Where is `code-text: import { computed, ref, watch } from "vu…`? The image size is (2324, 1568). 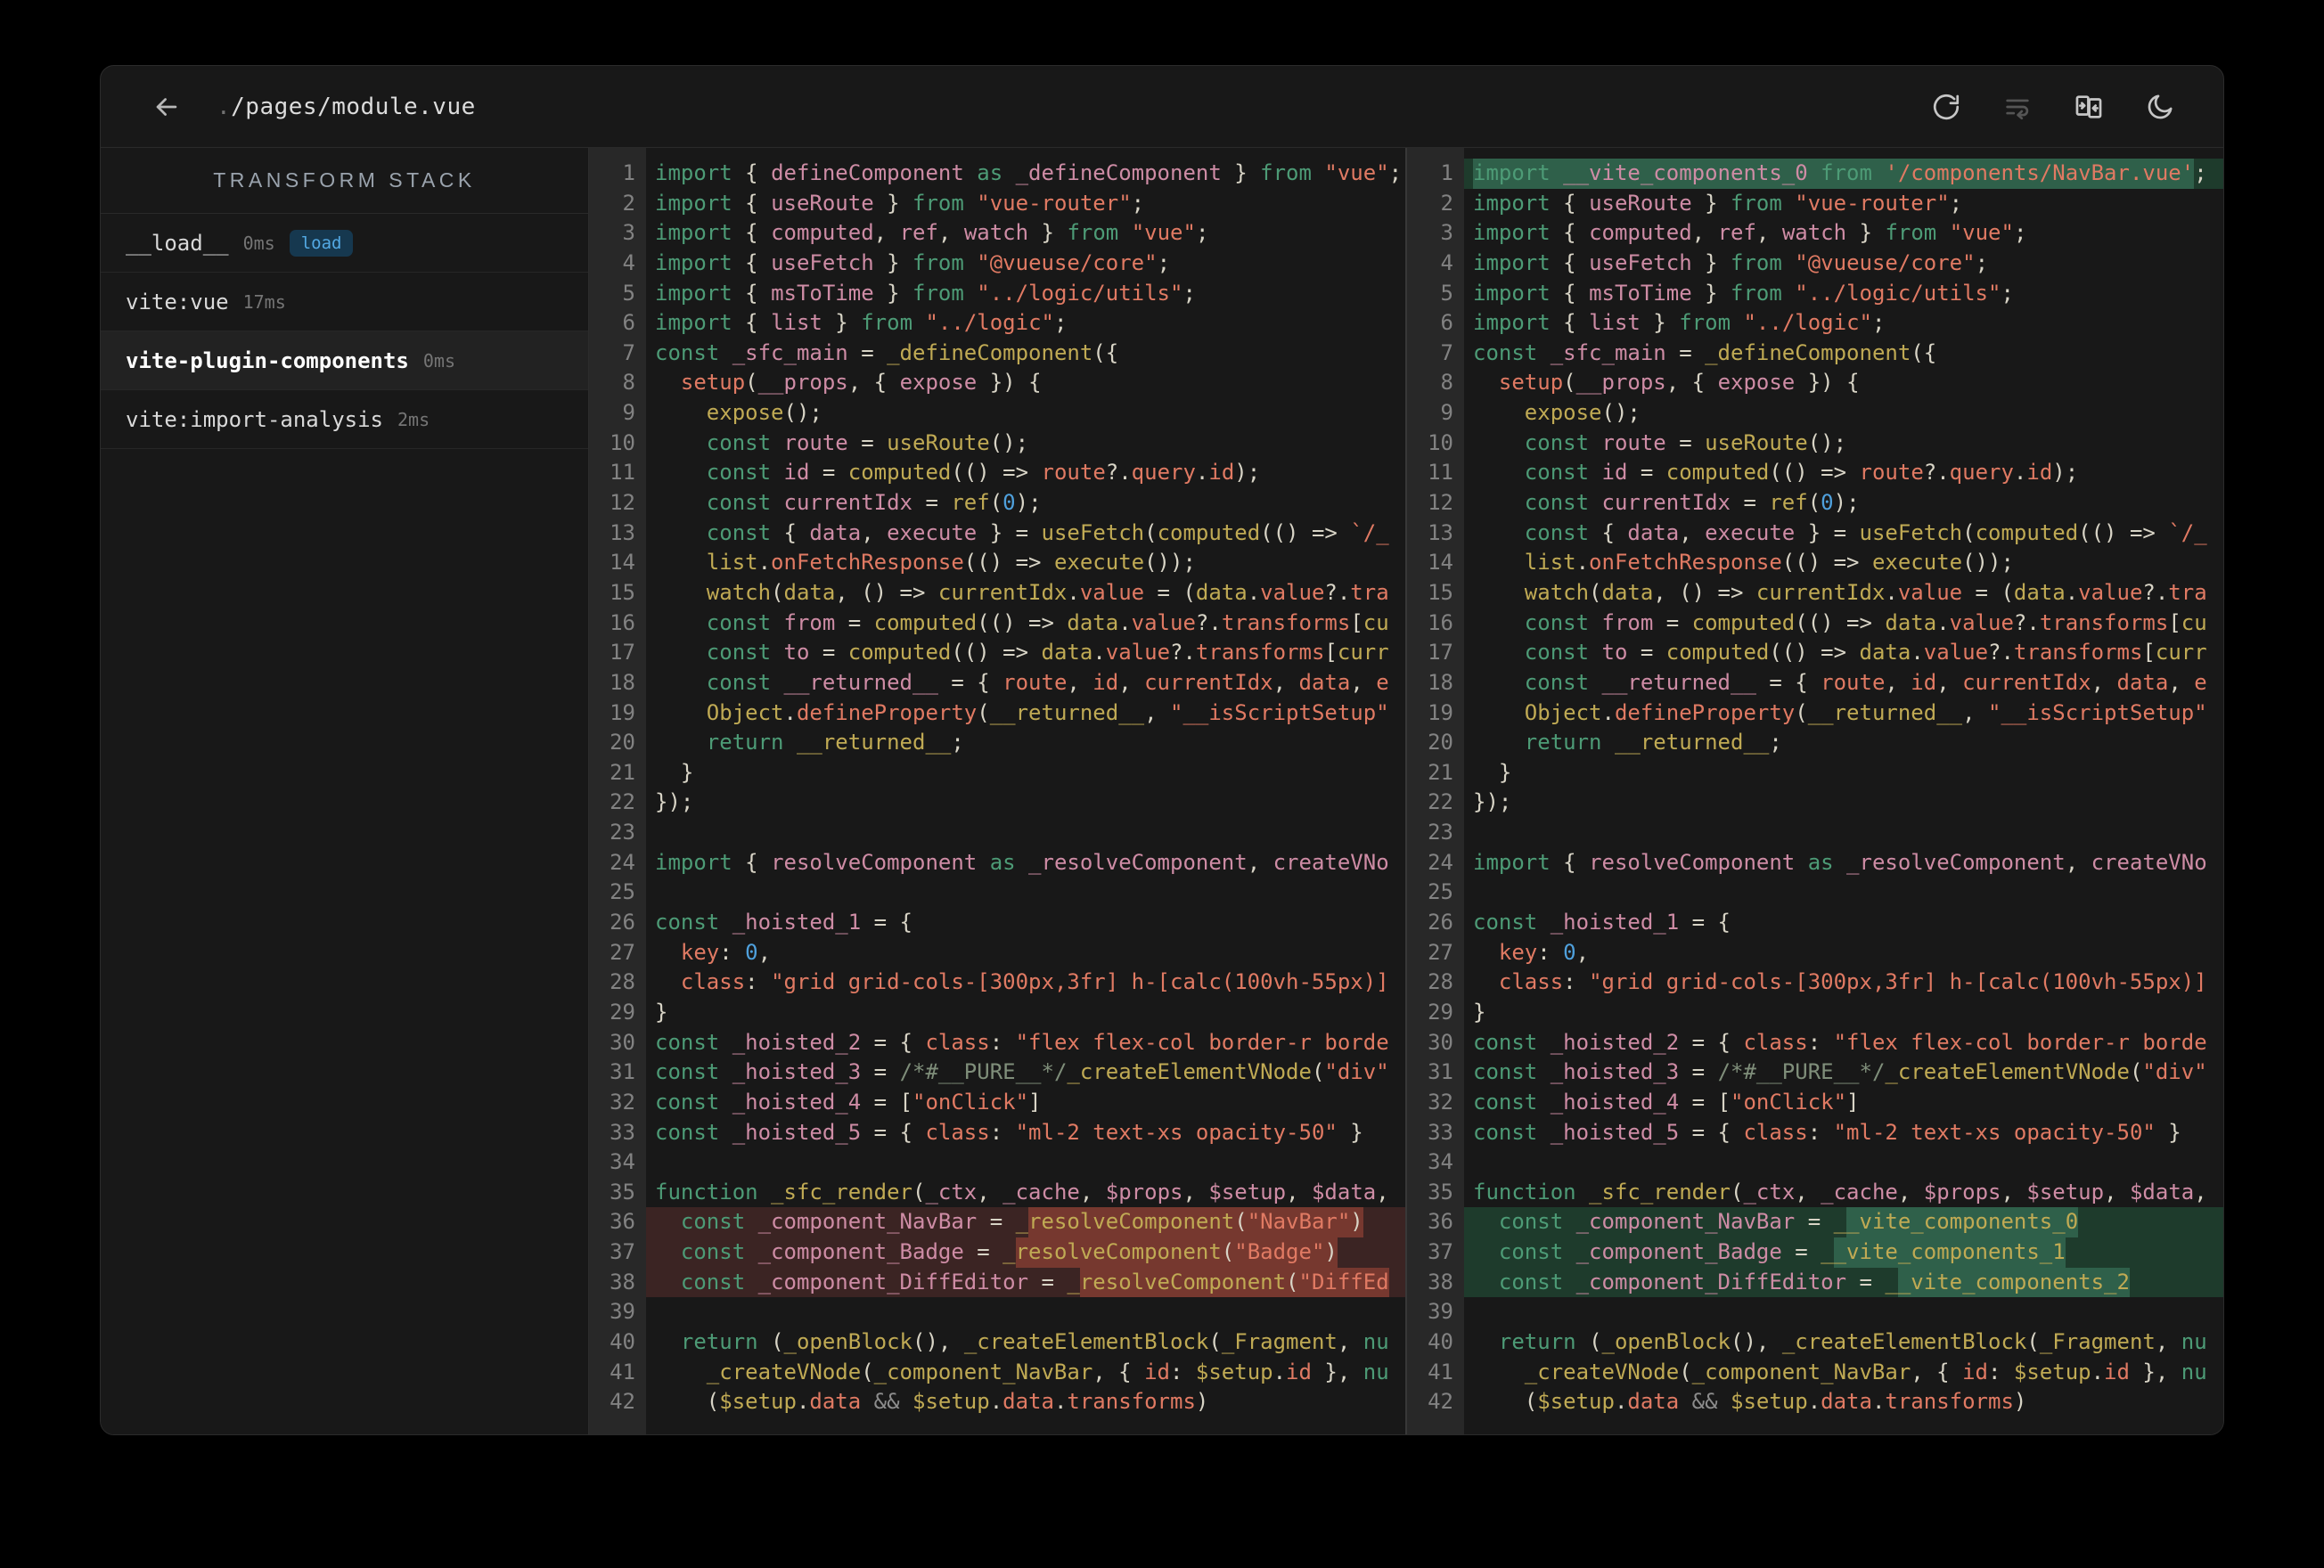 code-text: import { computed, ref, watch } from "vu… is located at coordinates (1750, 233).